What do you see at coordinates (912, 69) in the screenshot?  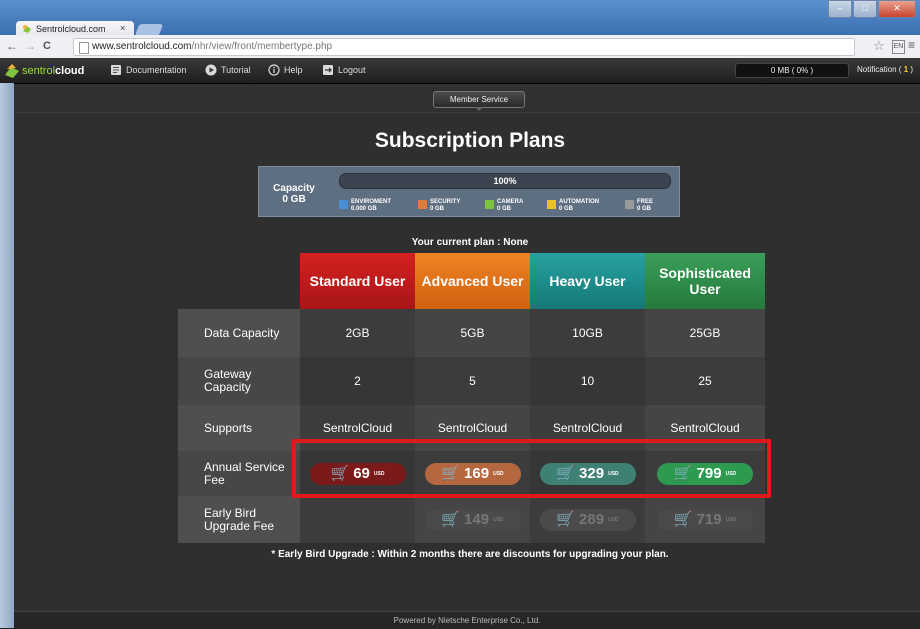 I see `notification-close: )` at bounding box center [912, 69].